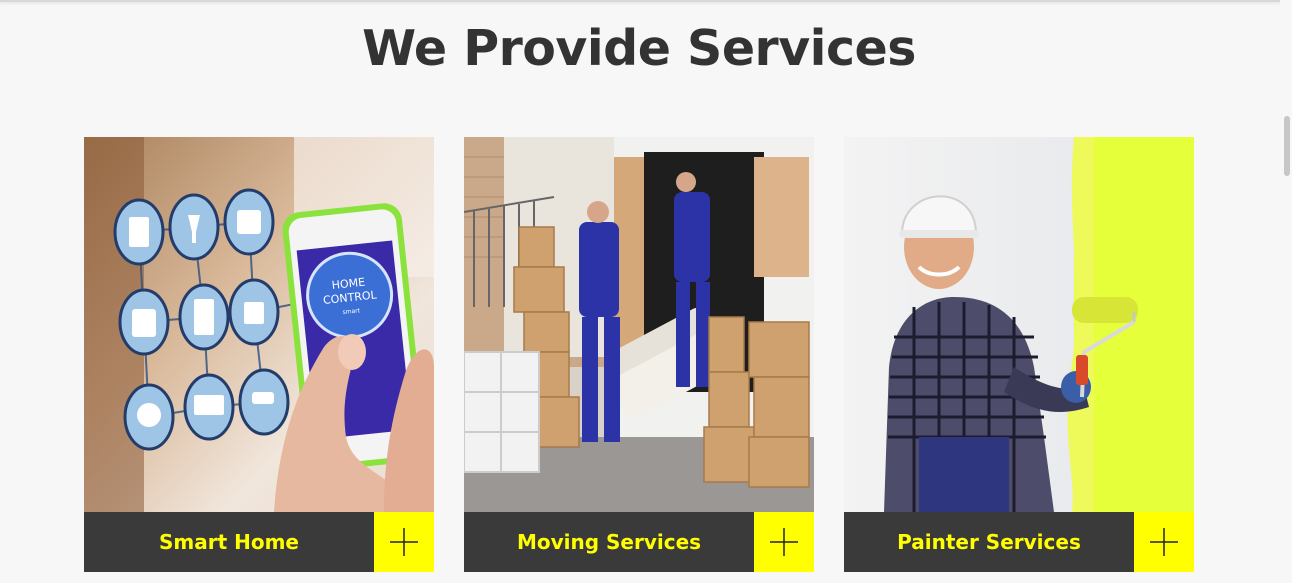 This screenshot has width=1292, height=583. I want to click on header-edge, so click(640, 1).